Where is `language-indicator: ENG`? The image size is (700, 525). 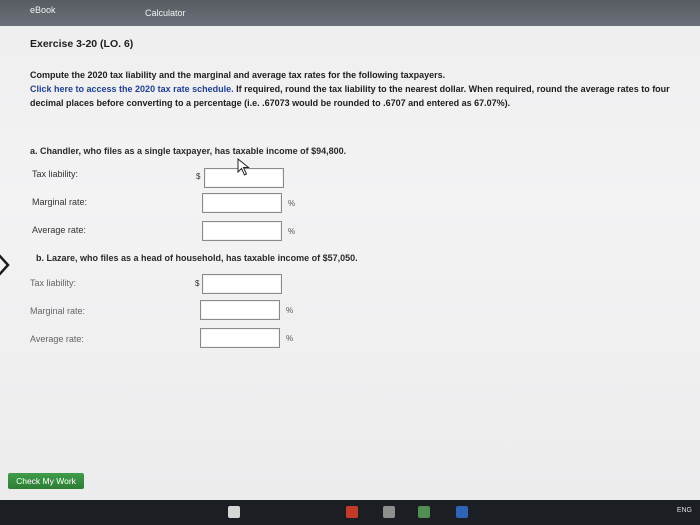
language-indicator: ENG is located at coordinates (684, 510).